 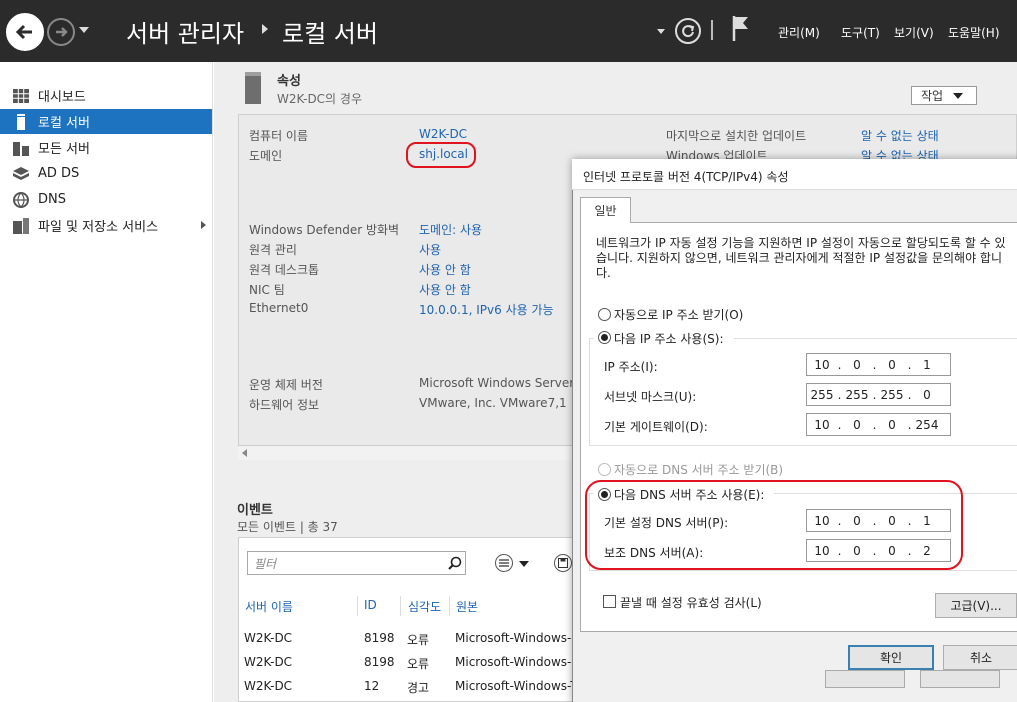 What do you see at coordinates (661, 31) in the screenshot?
I see `toolbar-dropdown-icon` at bounding box center [661, 31].